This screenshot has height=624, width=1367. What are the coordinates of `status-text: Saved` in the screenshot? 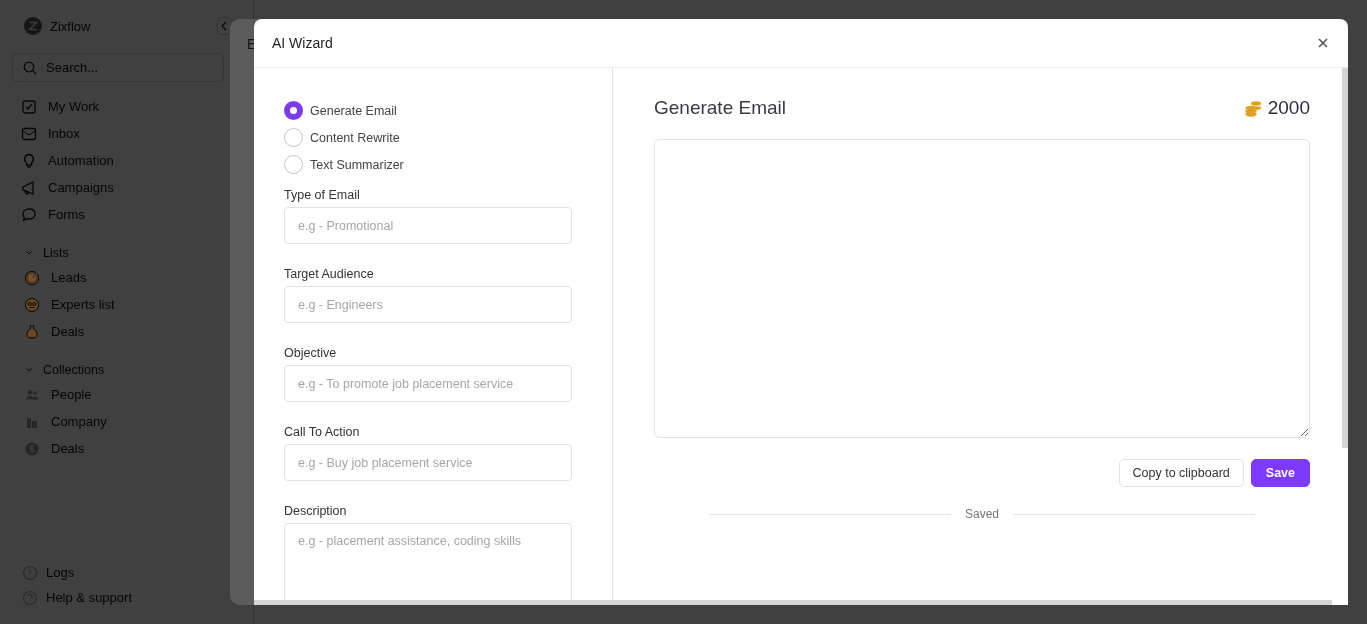 It's located at (982, 514).